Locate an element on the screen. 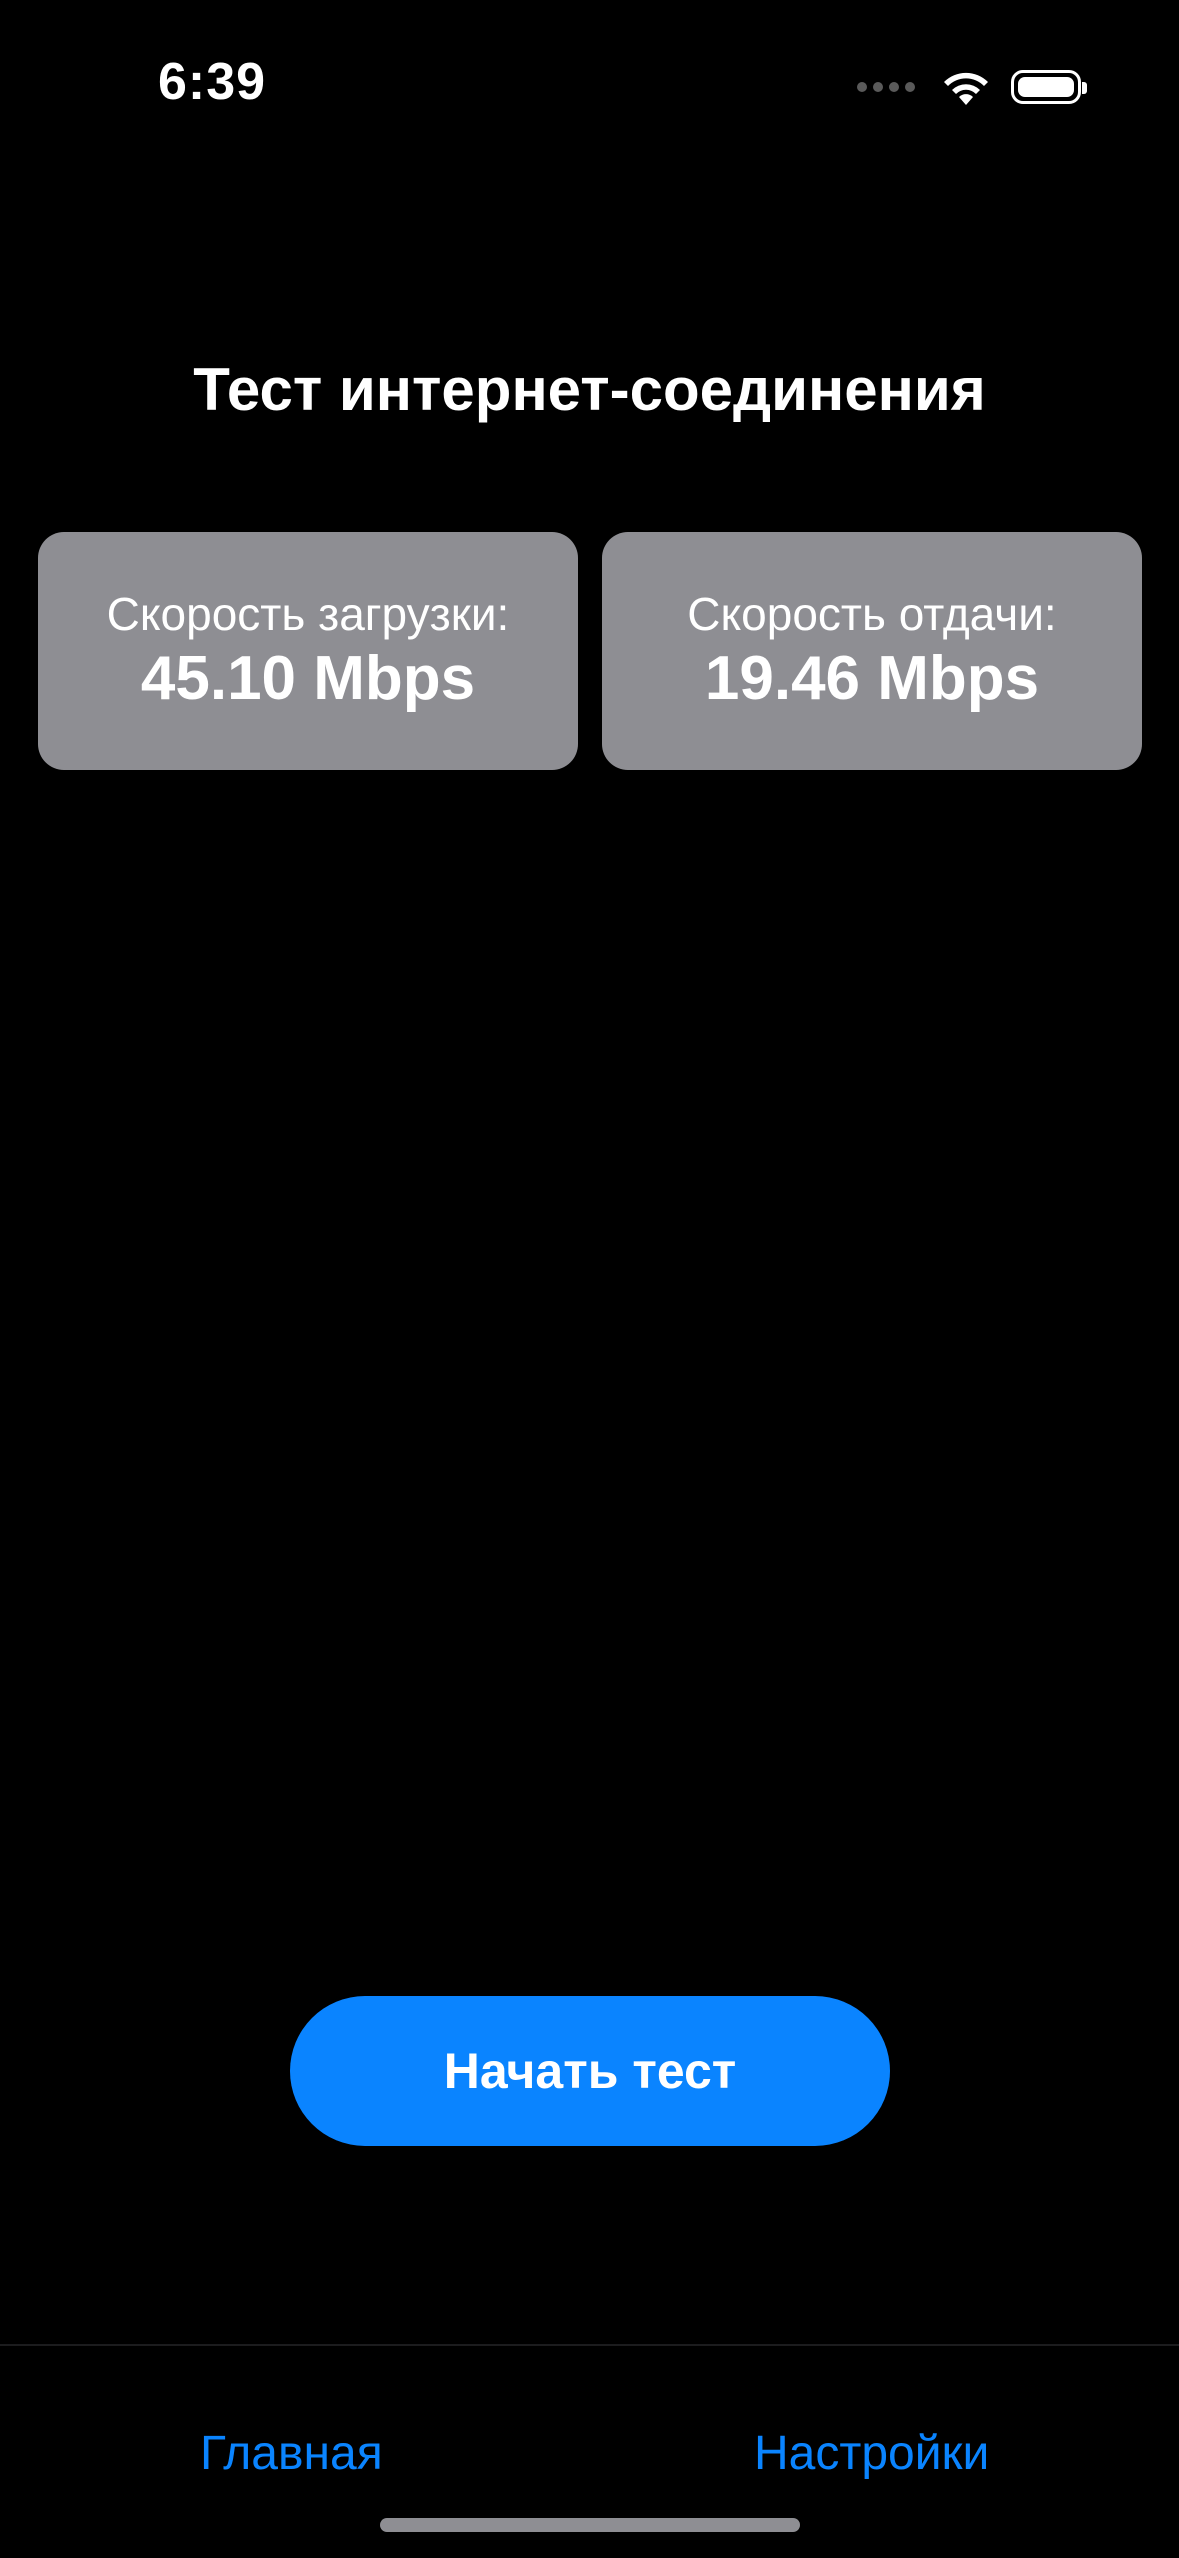  upload-speed-card: Скорость отдачи: 19.46 Mbps is located at coordinates (872, 651).